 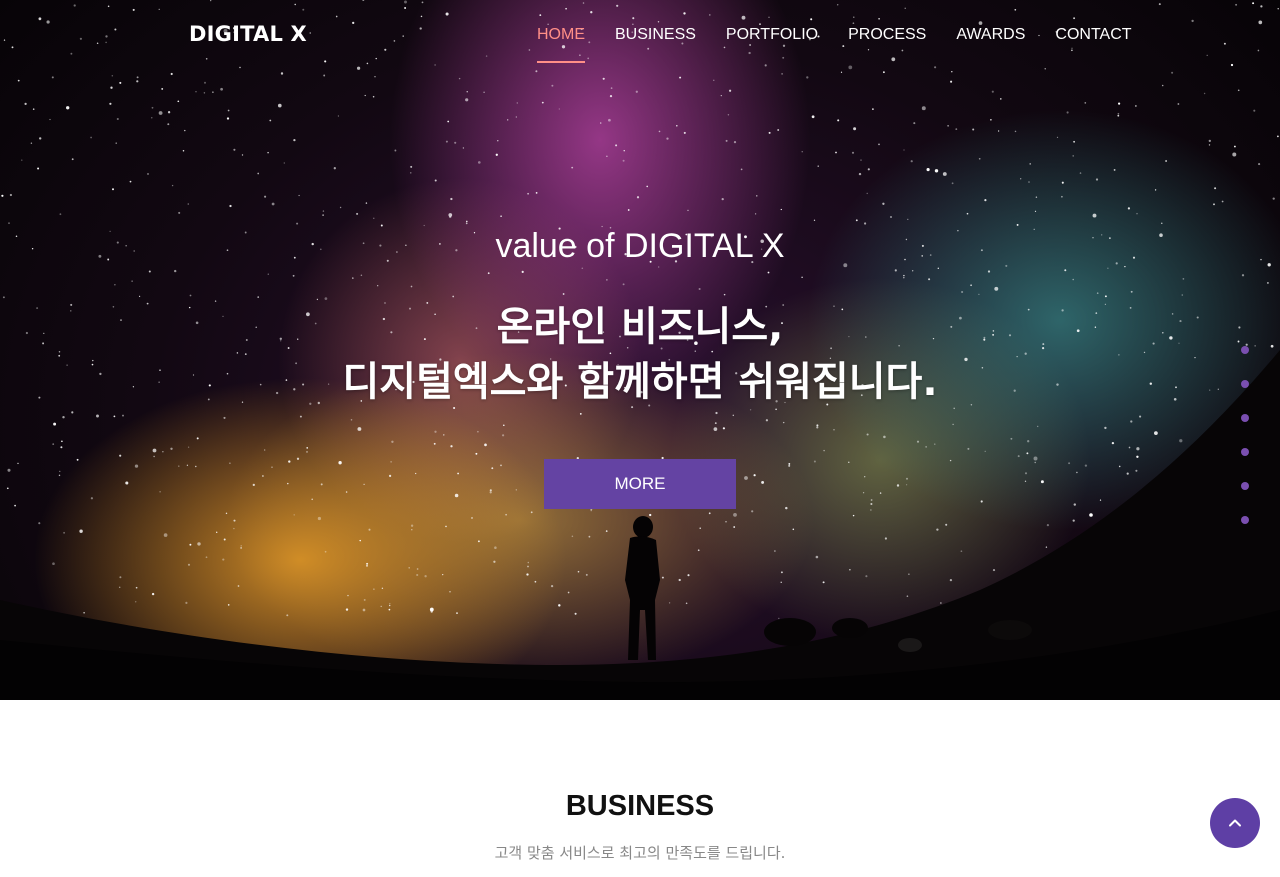 What do you see at coordinates (561, 45) in the screenshot?
I see `nav-home: HOME` at bounding box center [561, 45].